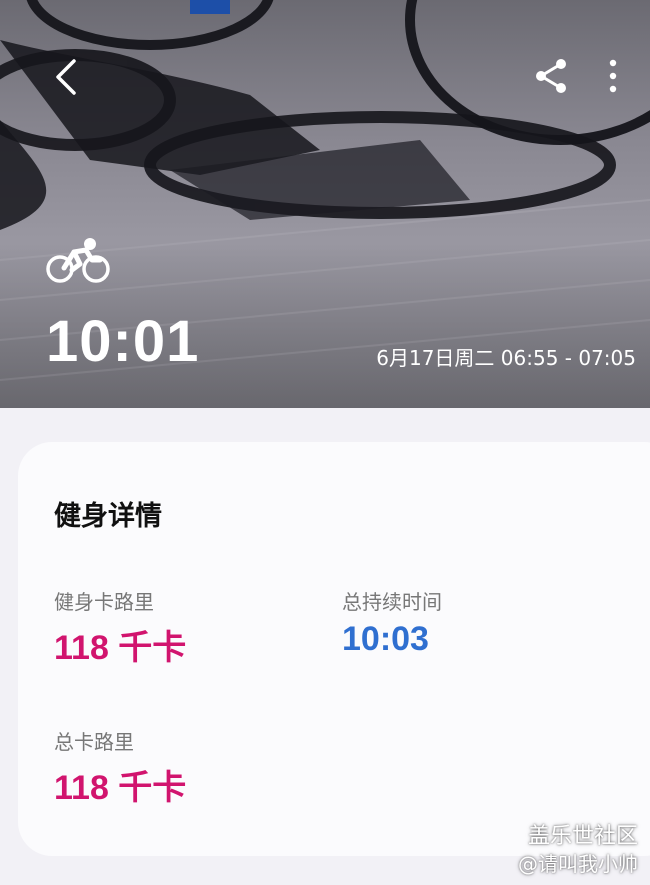  I want to click on workout-datetime: 6月17日周二 06:55 - 07:05, so click(506, 358).